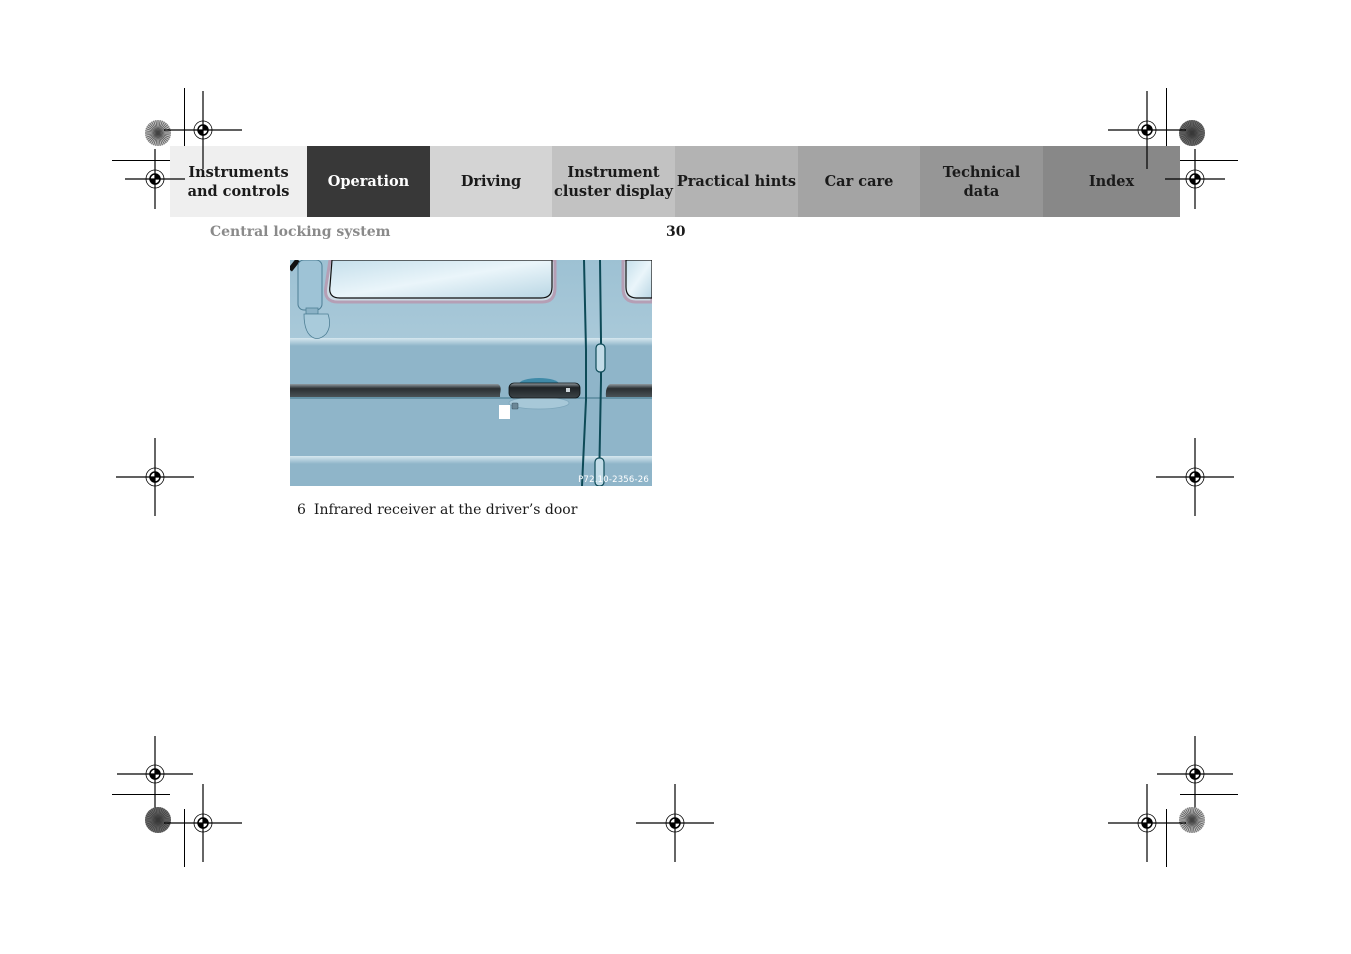 This screenshot has width=1351, height=954. Describe the element at coordinates (600, 358) in the screenshot. I see `hinge-upper` at that location.